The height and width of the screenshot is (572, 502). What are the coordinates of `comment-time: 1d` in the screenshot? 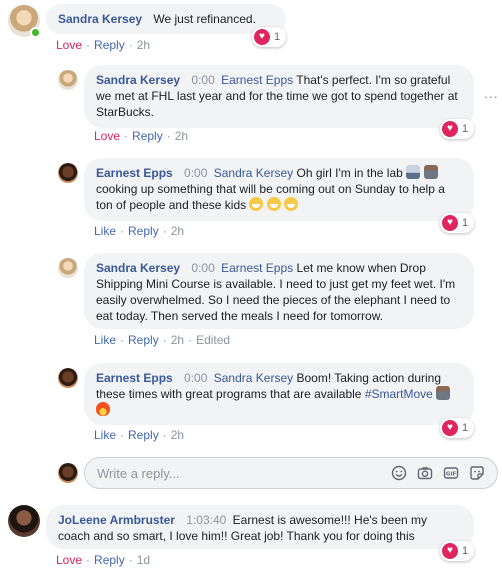 It's located at (143, 560).